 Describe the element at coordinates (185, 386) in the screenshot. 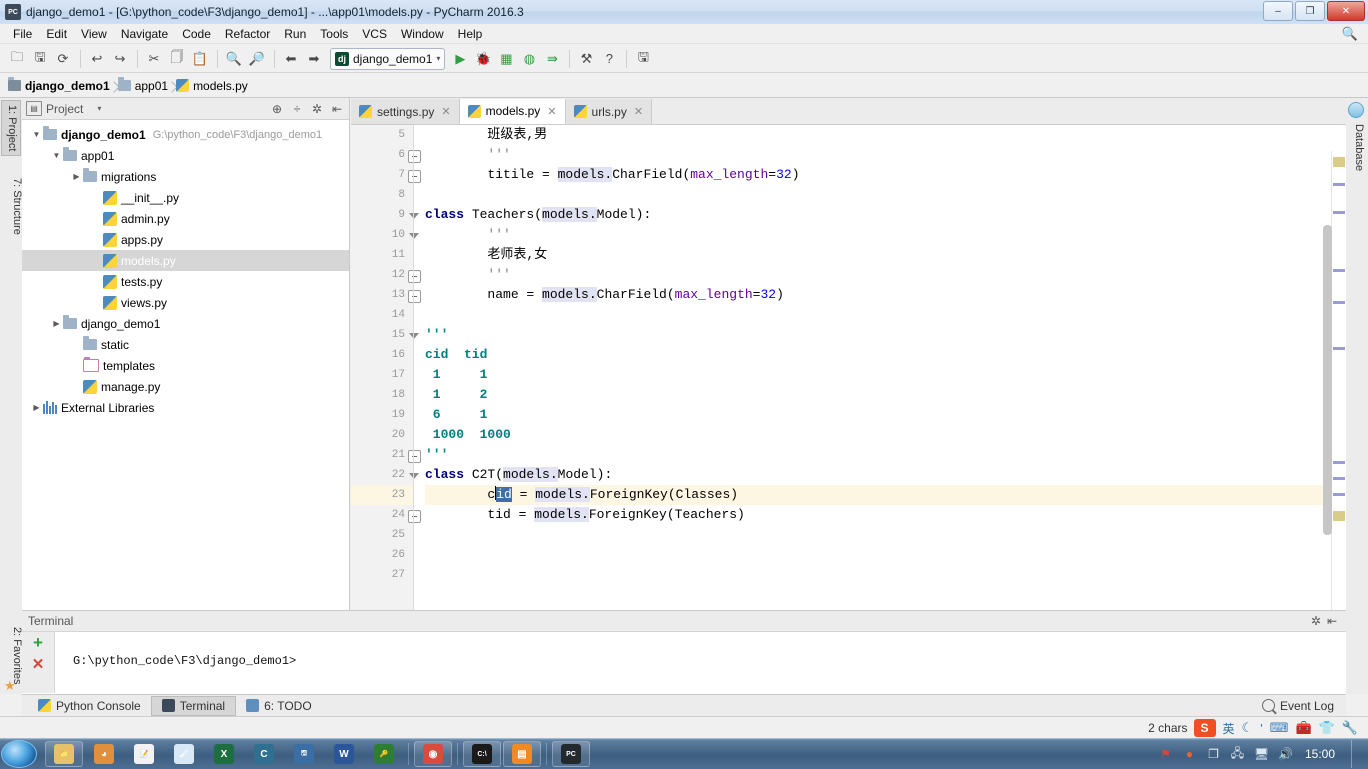

I see `tree-item-manage-py: • manage.py` at that location.